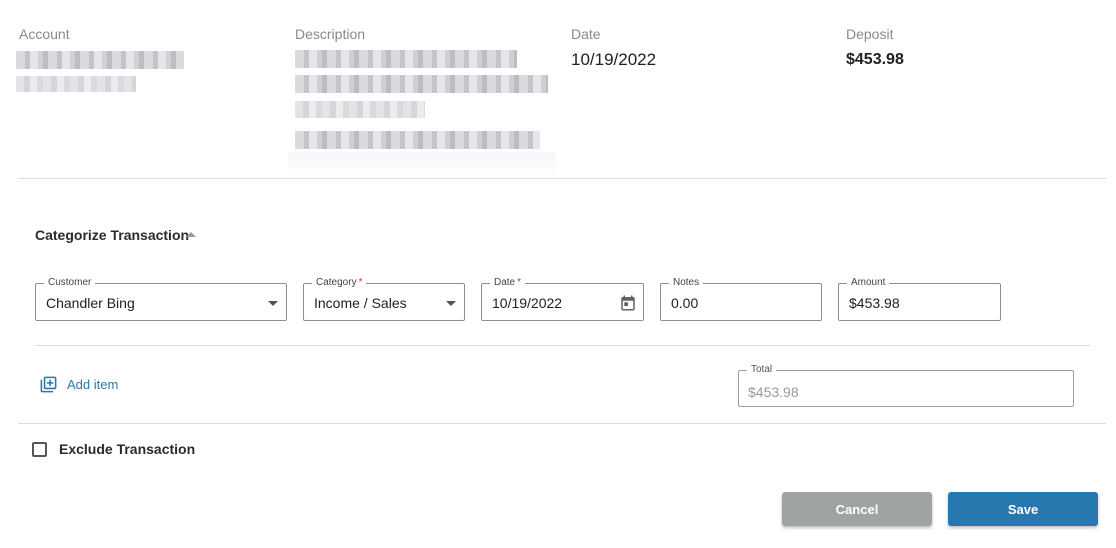  What do you see at coordinates (586, 34) in the screenshot?
I see `date-label: Date` at bounding box center [586, 34].